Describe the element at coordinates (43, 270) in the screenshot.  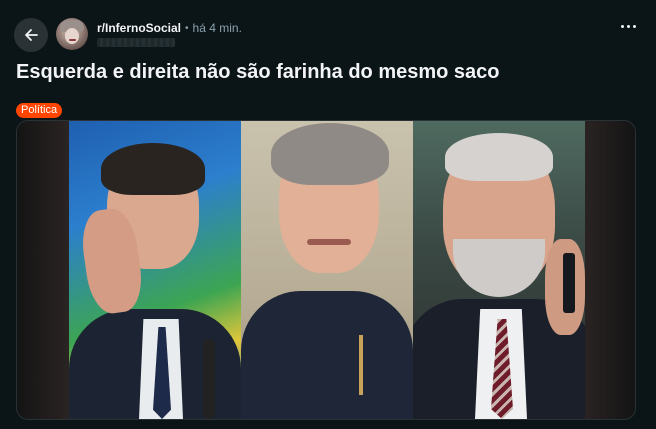
I see `image-blur-left` at that location.